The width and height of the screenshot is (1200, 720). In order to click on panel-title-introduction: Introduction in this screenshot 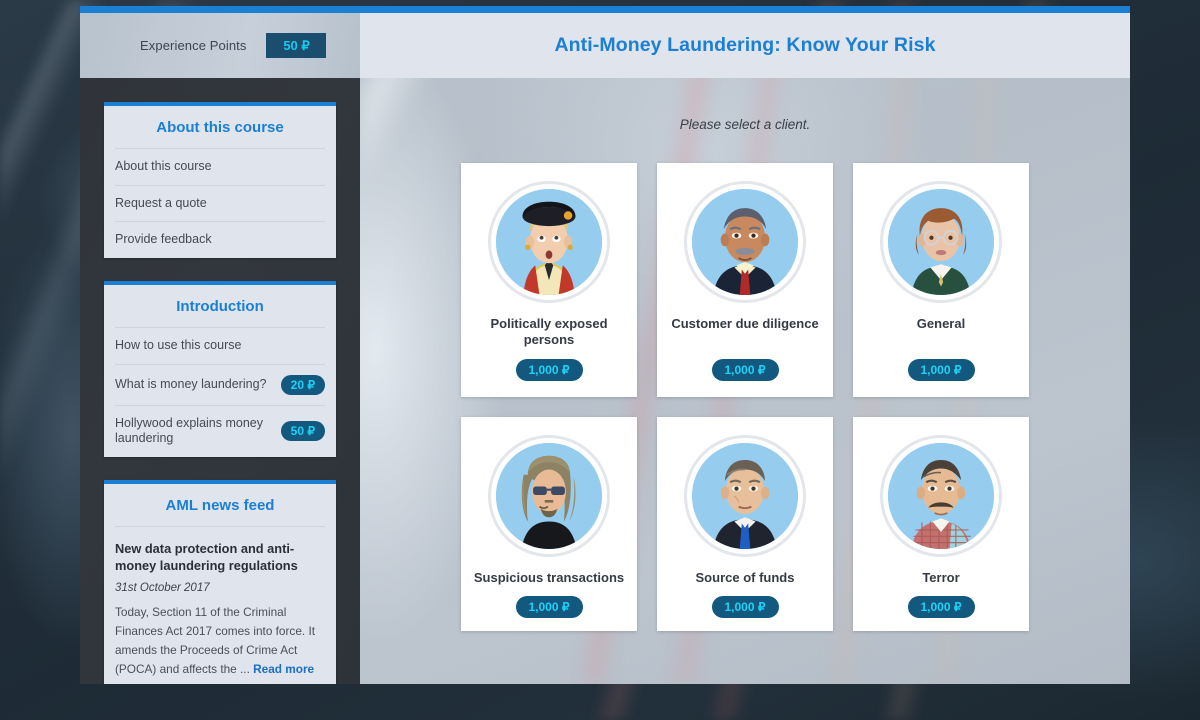, I will do `click(220, 306)`.